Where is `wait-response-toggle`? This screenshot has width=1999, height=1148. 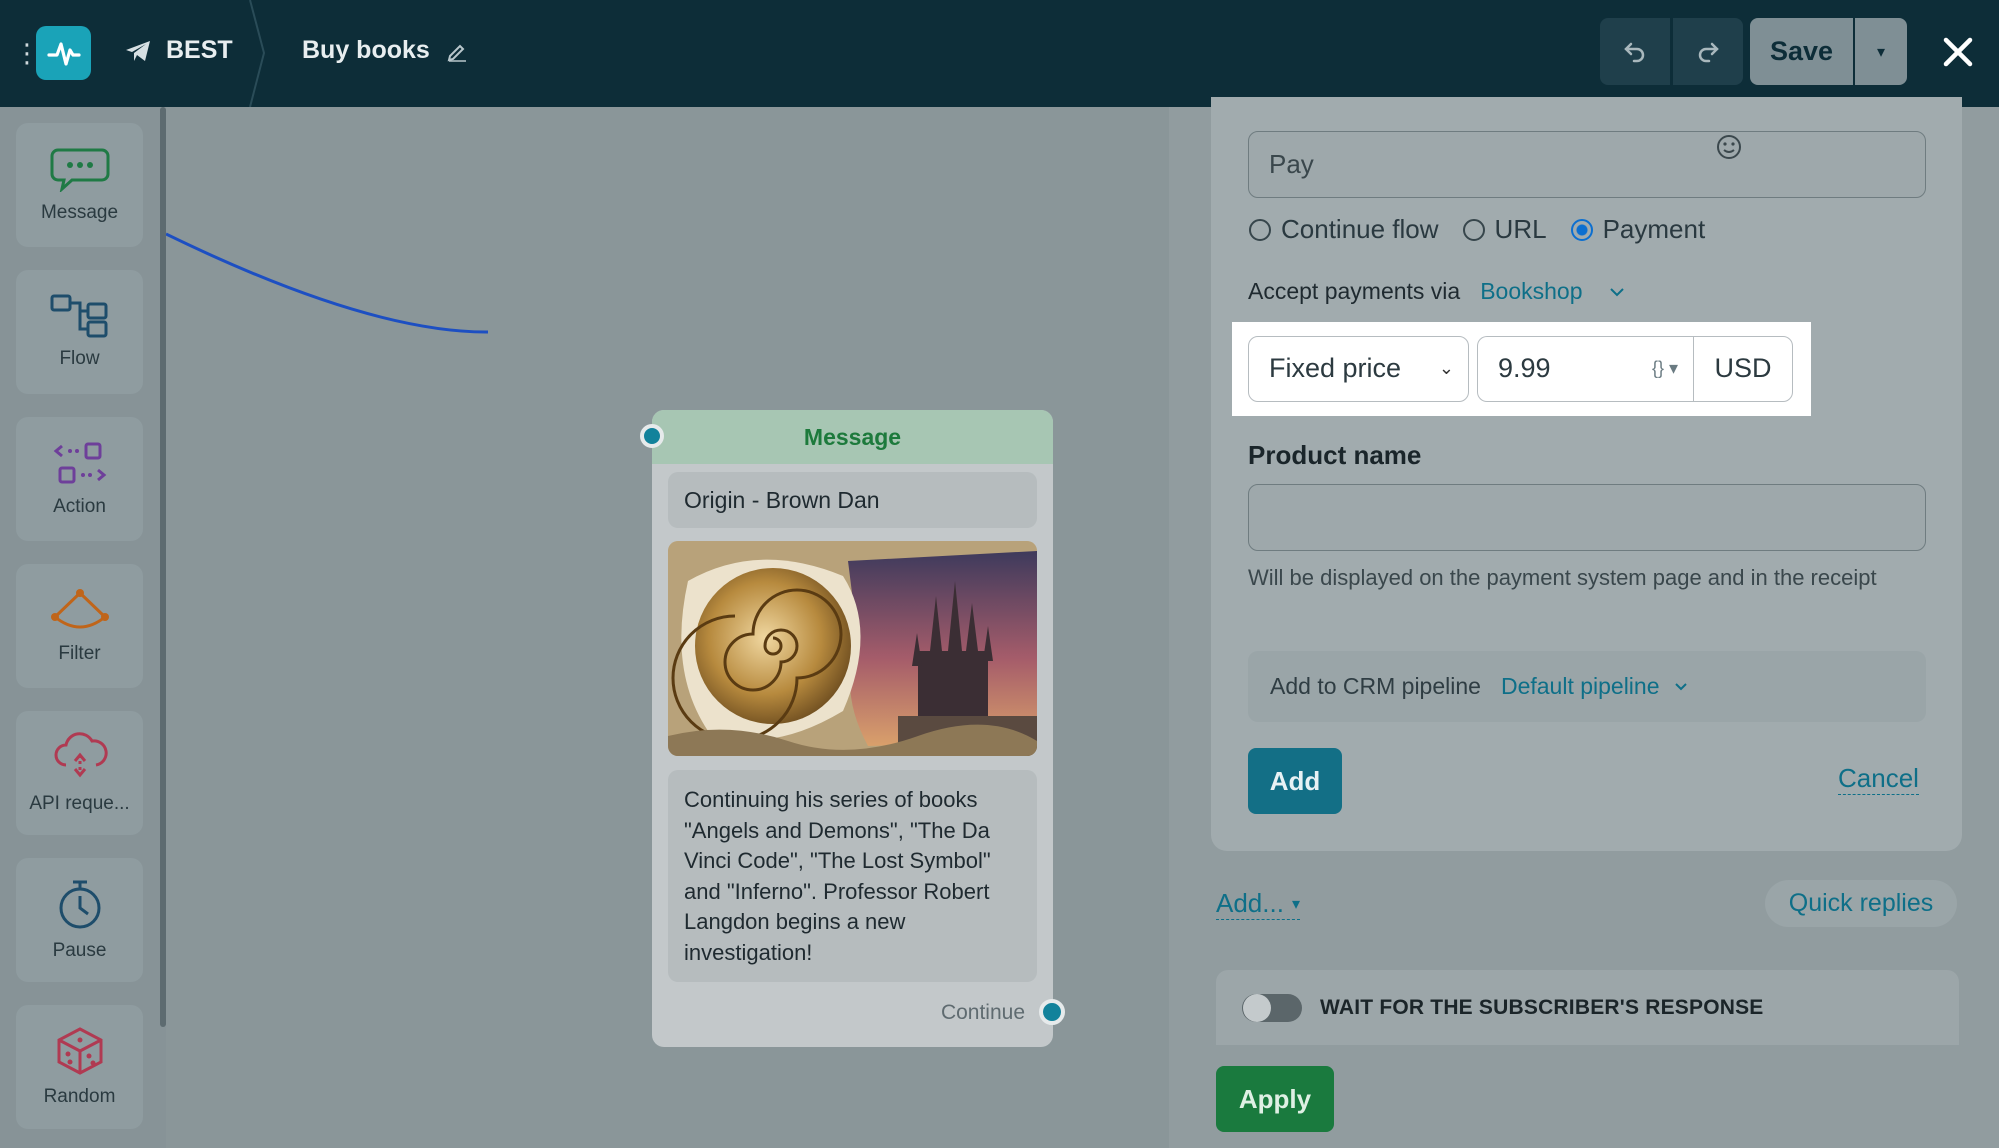 wait-response-toggle is located at coordinates (1272, 1007).